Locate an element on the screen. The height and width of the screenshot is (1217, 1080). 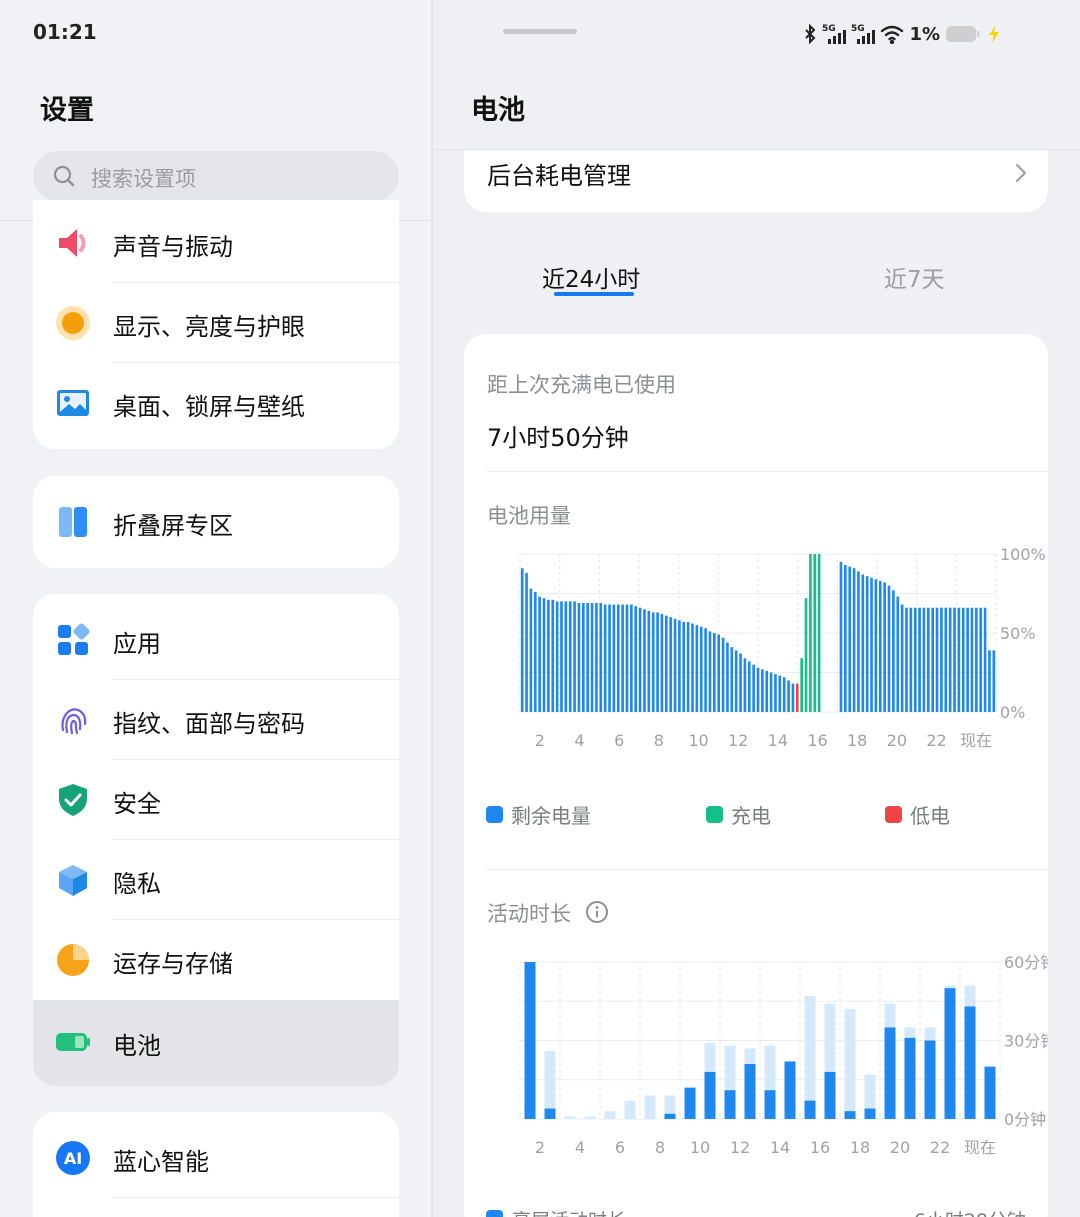
legend-label: 充电 is located at coordinates (751, 816).